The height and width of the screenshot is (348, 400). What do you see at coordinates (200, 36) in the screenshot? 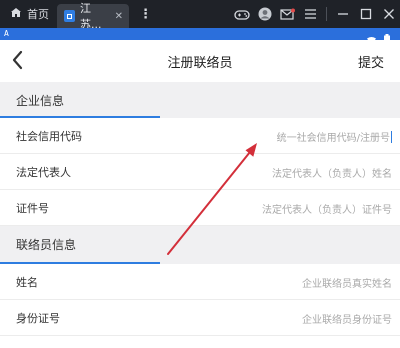
I see `android-status-bar: A` at bounding box center [200, 36].